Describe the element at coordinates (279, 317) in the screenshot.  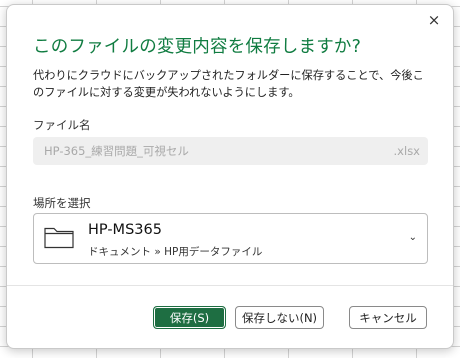
I see `dont-save-button: 保存しない(N)` at that location.